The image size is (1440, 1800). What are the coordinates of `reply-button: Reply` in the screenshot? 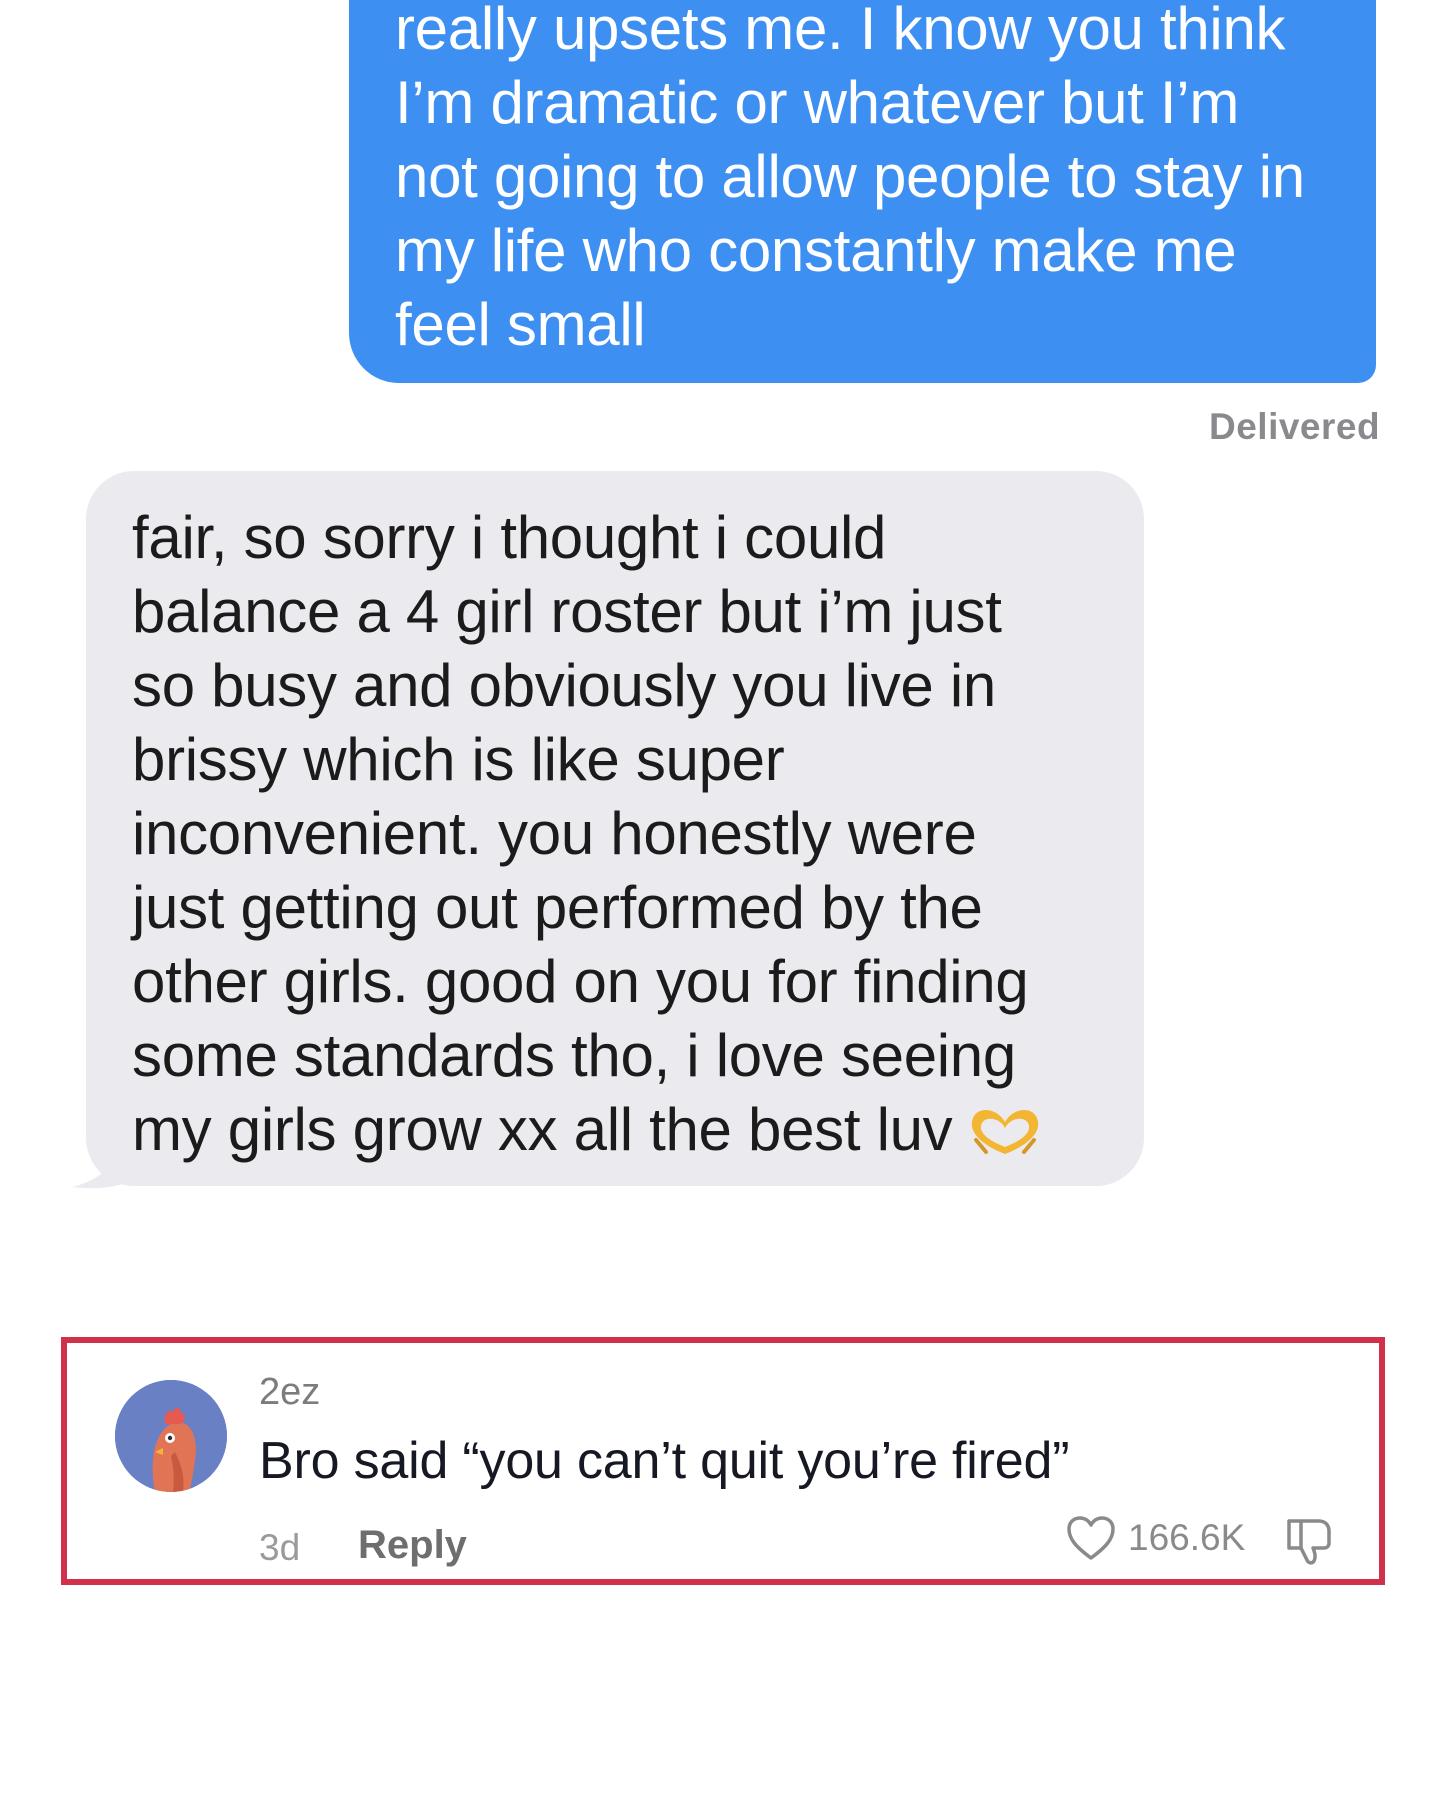 It's located at (412, 1545).